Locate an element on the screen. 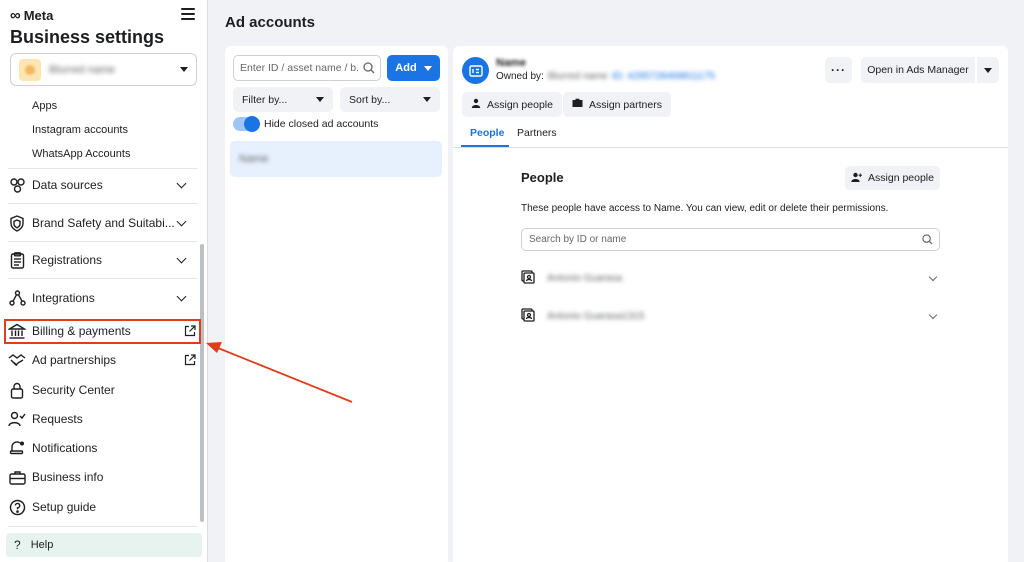  ads-manager-dropdown-button is located at coordinates (988, 70).